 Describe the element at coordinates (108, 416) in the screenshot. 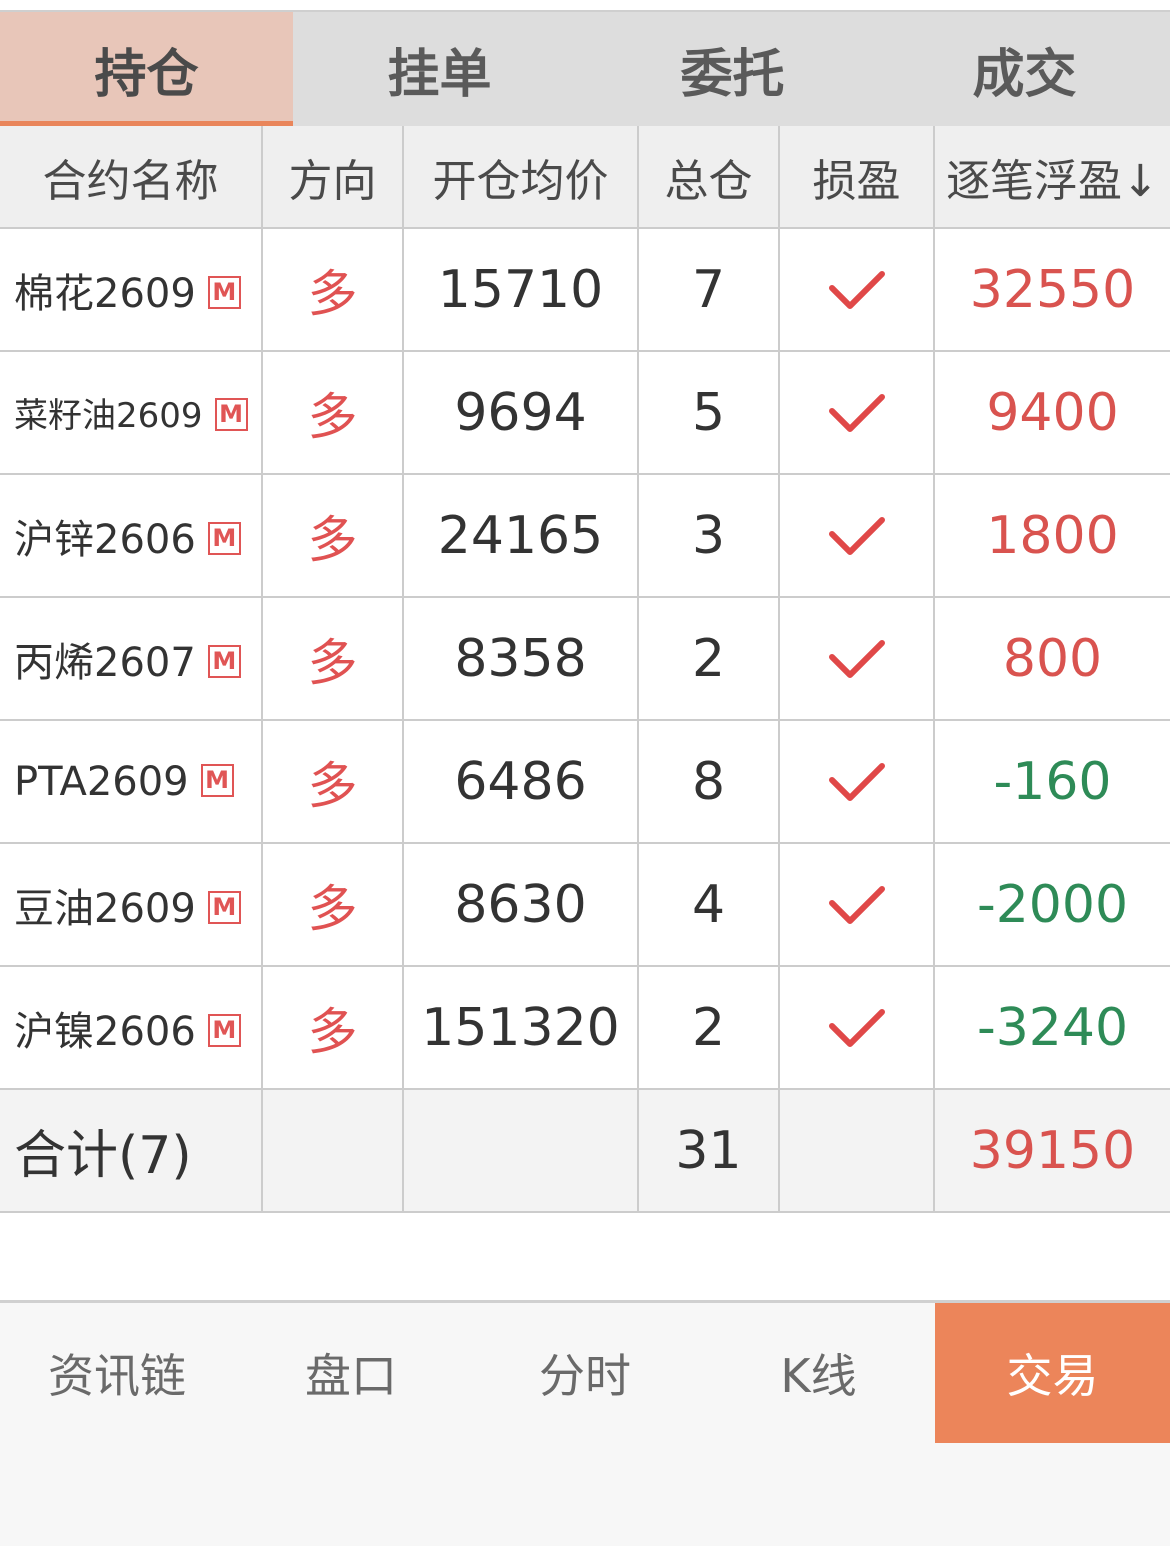

I see `contract-name: 菜籽油2609` at that location.